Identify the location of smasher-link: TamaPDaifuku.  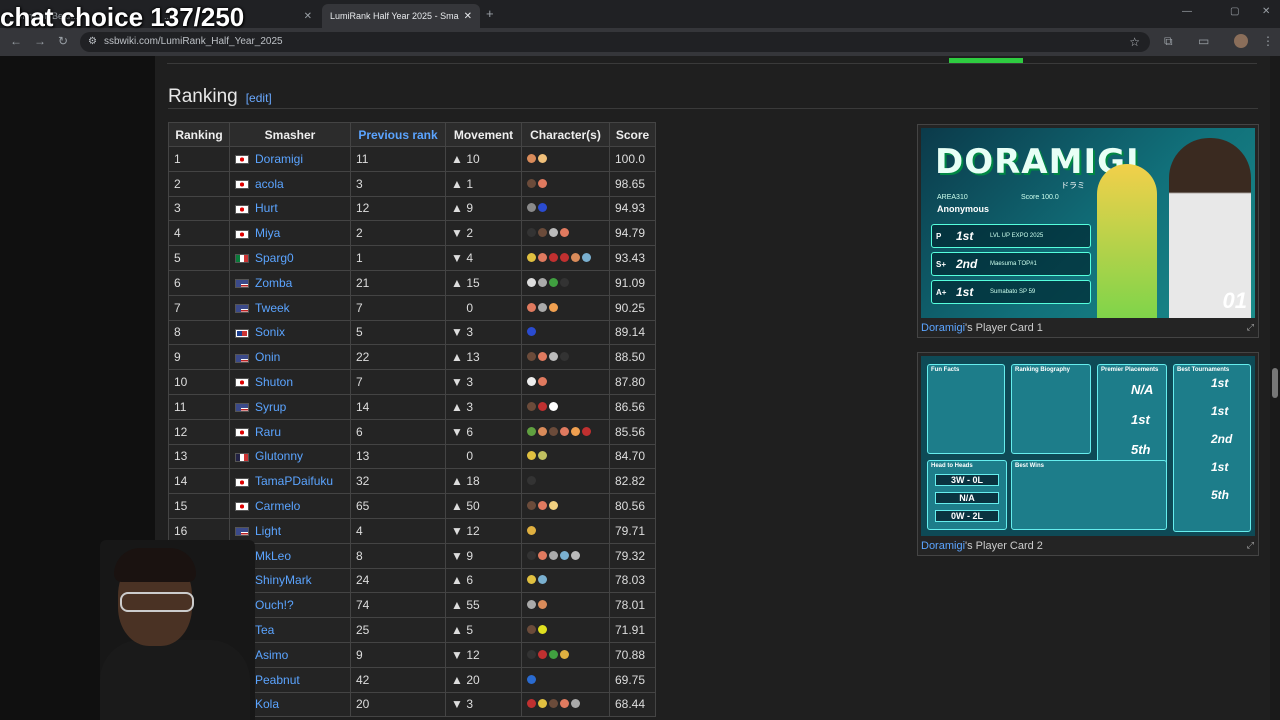
(294, 481).